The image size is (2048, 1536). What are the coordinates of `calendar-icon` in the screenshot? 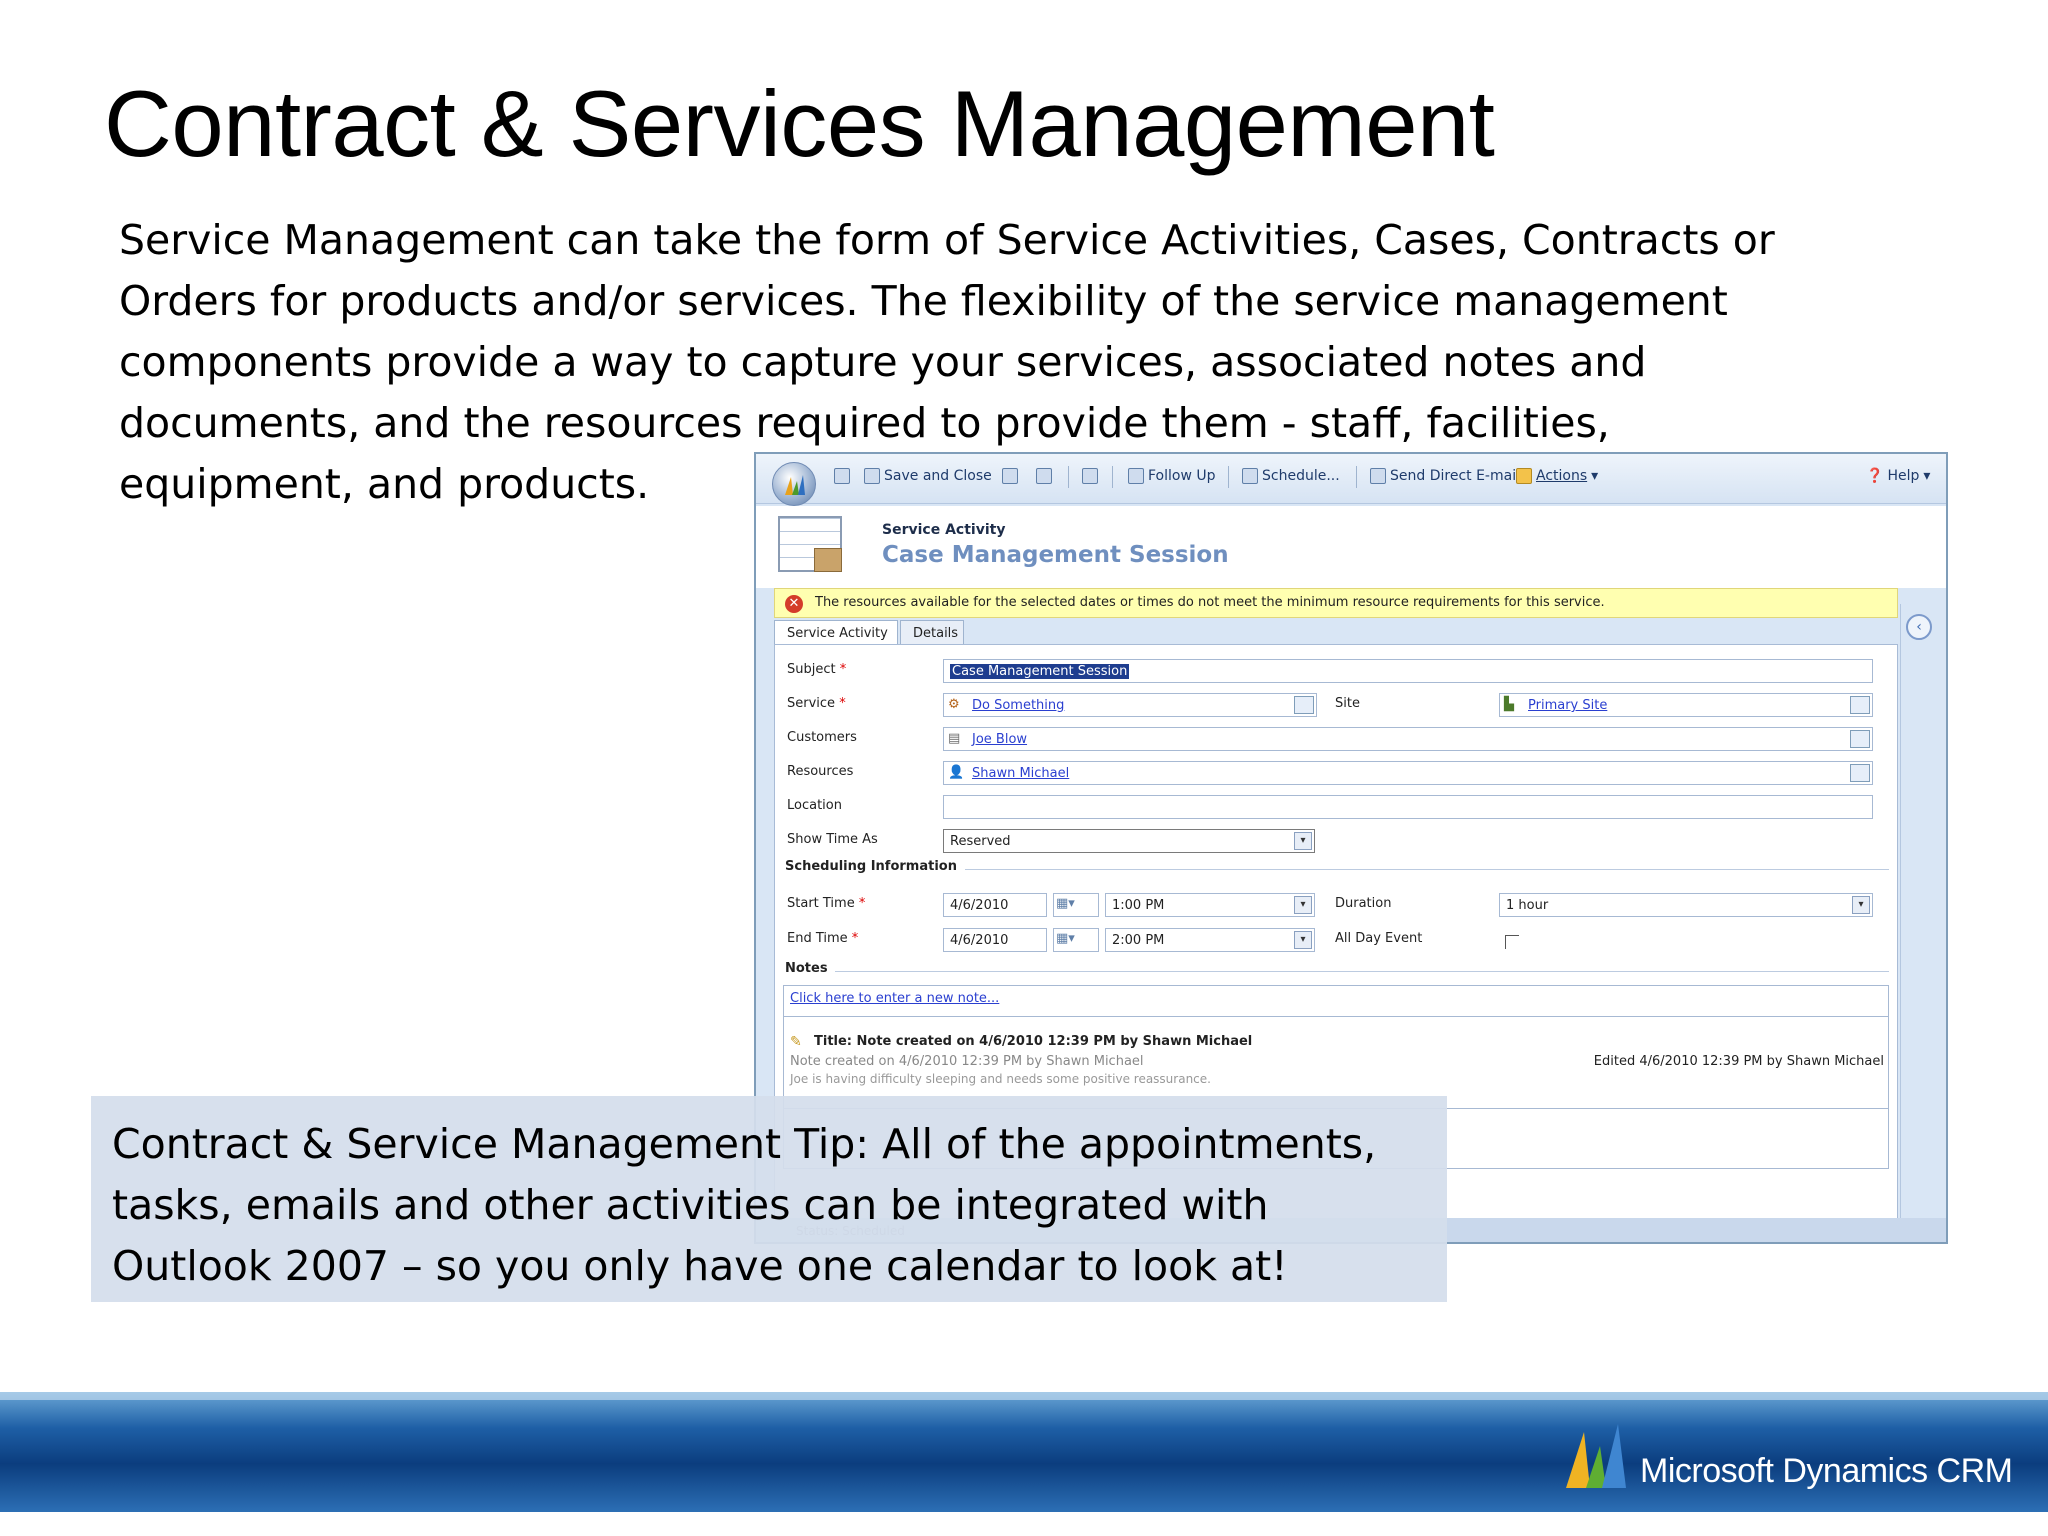 It's located at (1250, 476).